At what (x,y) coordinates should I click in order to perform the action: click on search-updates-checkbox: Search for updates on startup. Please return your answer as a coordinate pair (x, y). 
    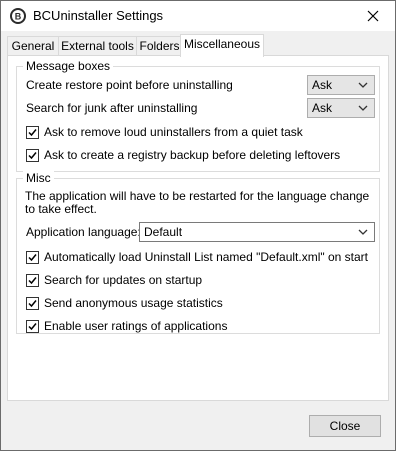
    Looking at the image, I should click on (198, 281).